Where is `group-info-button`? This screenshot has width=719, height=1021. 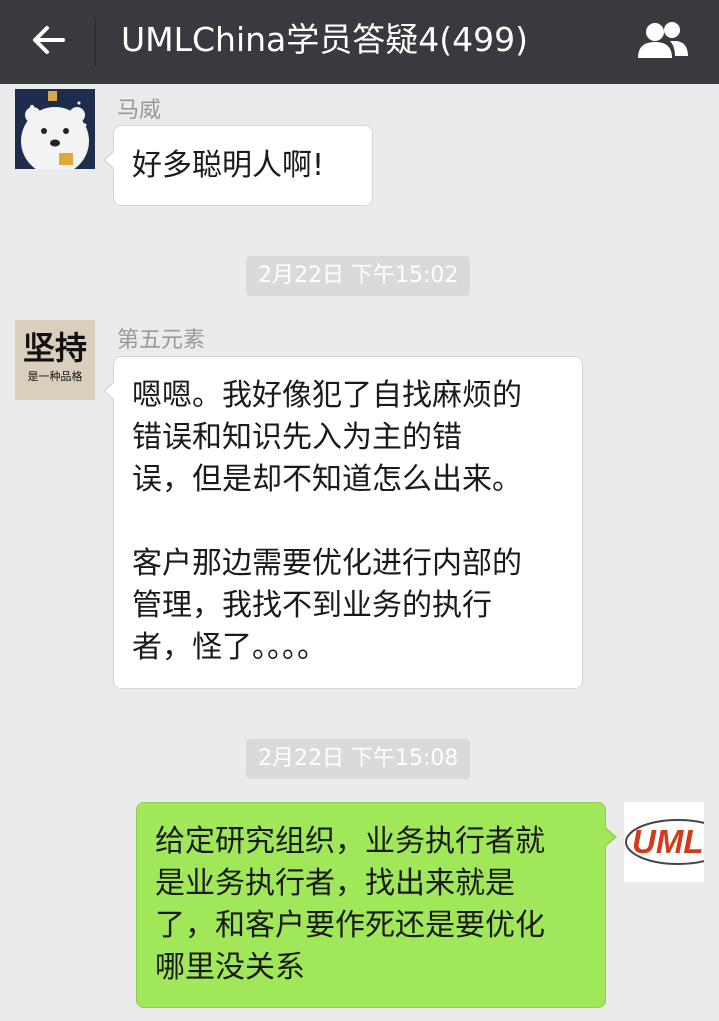 group-info-button is located at coordinates (663, 42).